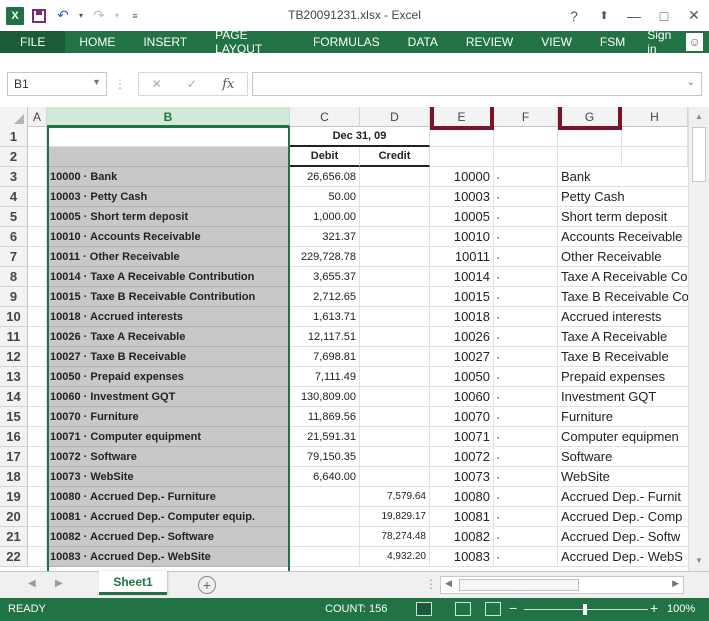 This screenshot has width=709, height=621. What do you see at coordinates (168, 297) in the screenshot?
I see `account-name-cell: 10015 · Taxe B Receivable Contribution` at bounding box center [168, 297].